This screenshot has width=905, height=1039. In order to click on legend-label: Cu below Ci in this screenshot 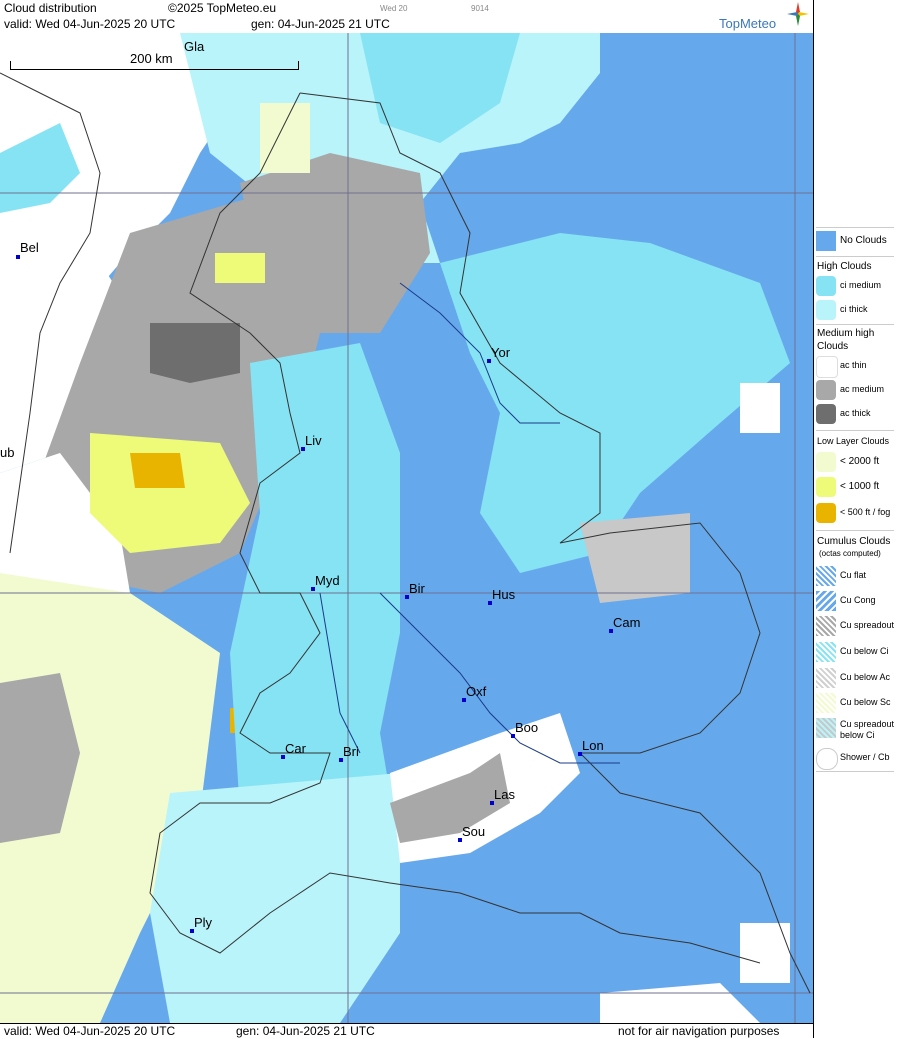, I will do `click(864, 651)`.